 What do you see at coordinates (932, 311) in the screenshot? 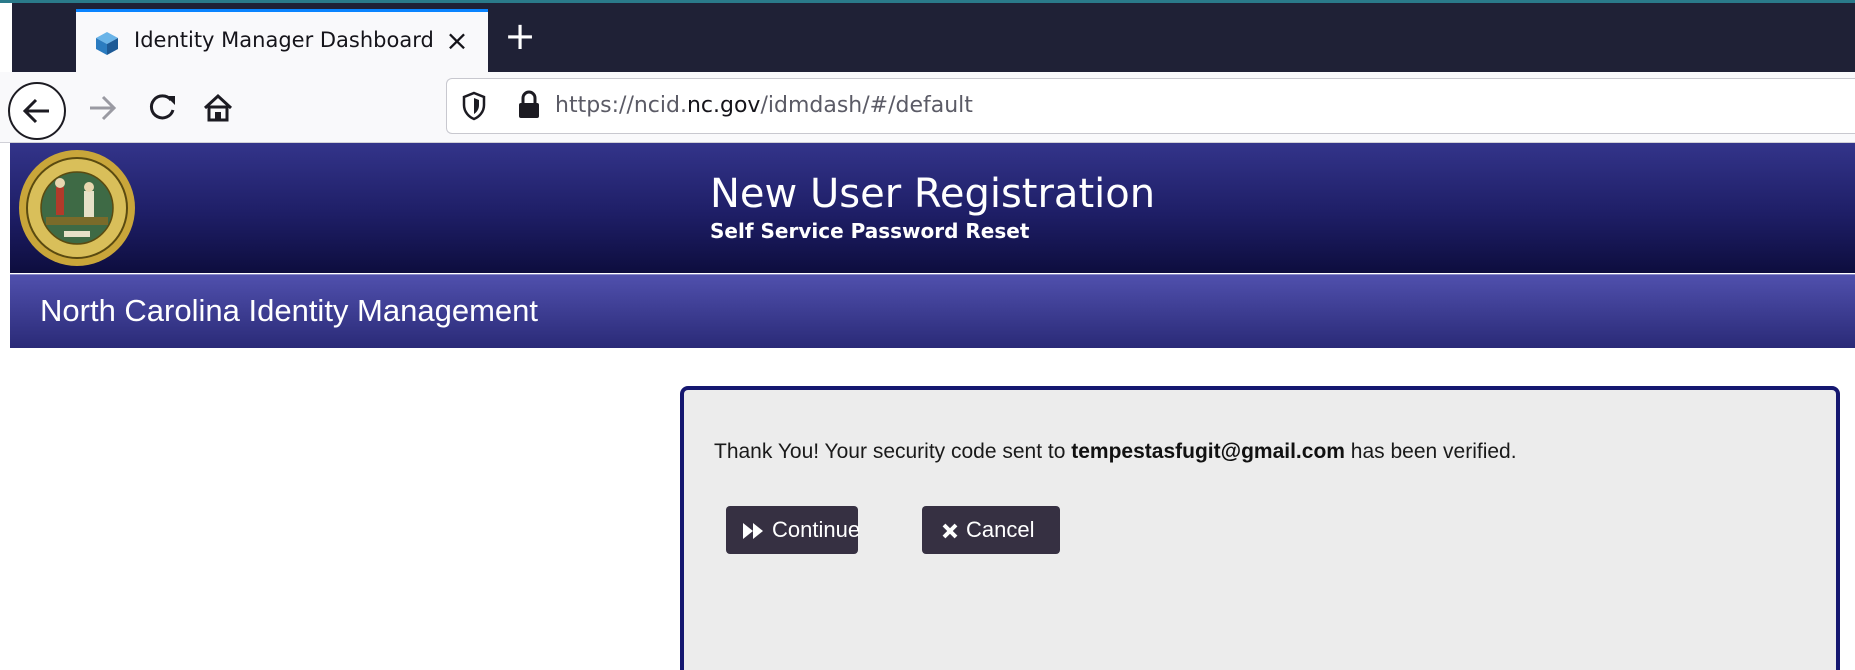
I see `site-banner: North Carolina Identity Management` at bounding box center [932, 311].